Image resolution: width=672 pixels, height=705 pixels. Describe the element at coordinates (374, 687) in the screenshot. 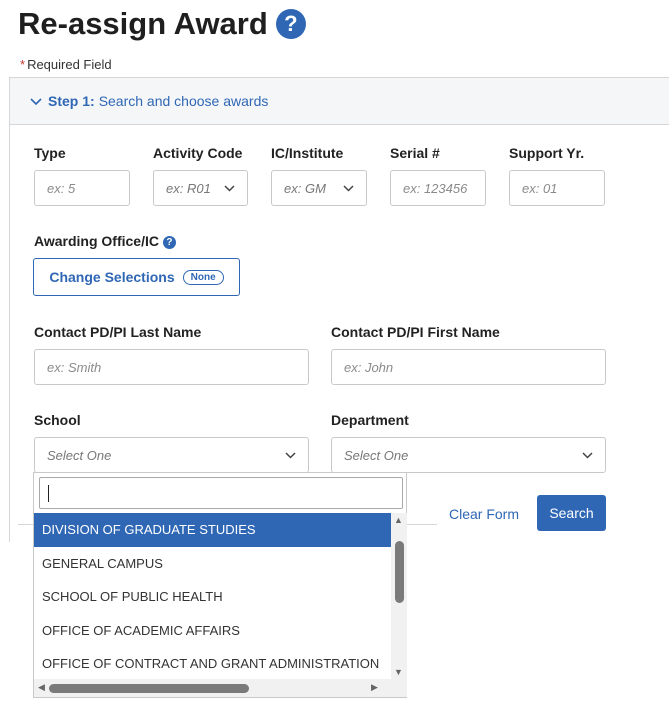

I see `scroll-right-arrow-icon: ▶` at that location.